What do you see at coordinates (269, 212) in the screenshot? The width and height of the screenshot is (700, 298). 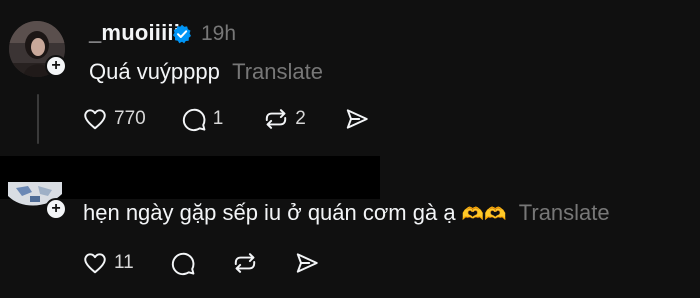 I see `post-body: hẹn ngày gặp sếp iu ở quán cơm gà ạ` at bounding box center [269, 212].